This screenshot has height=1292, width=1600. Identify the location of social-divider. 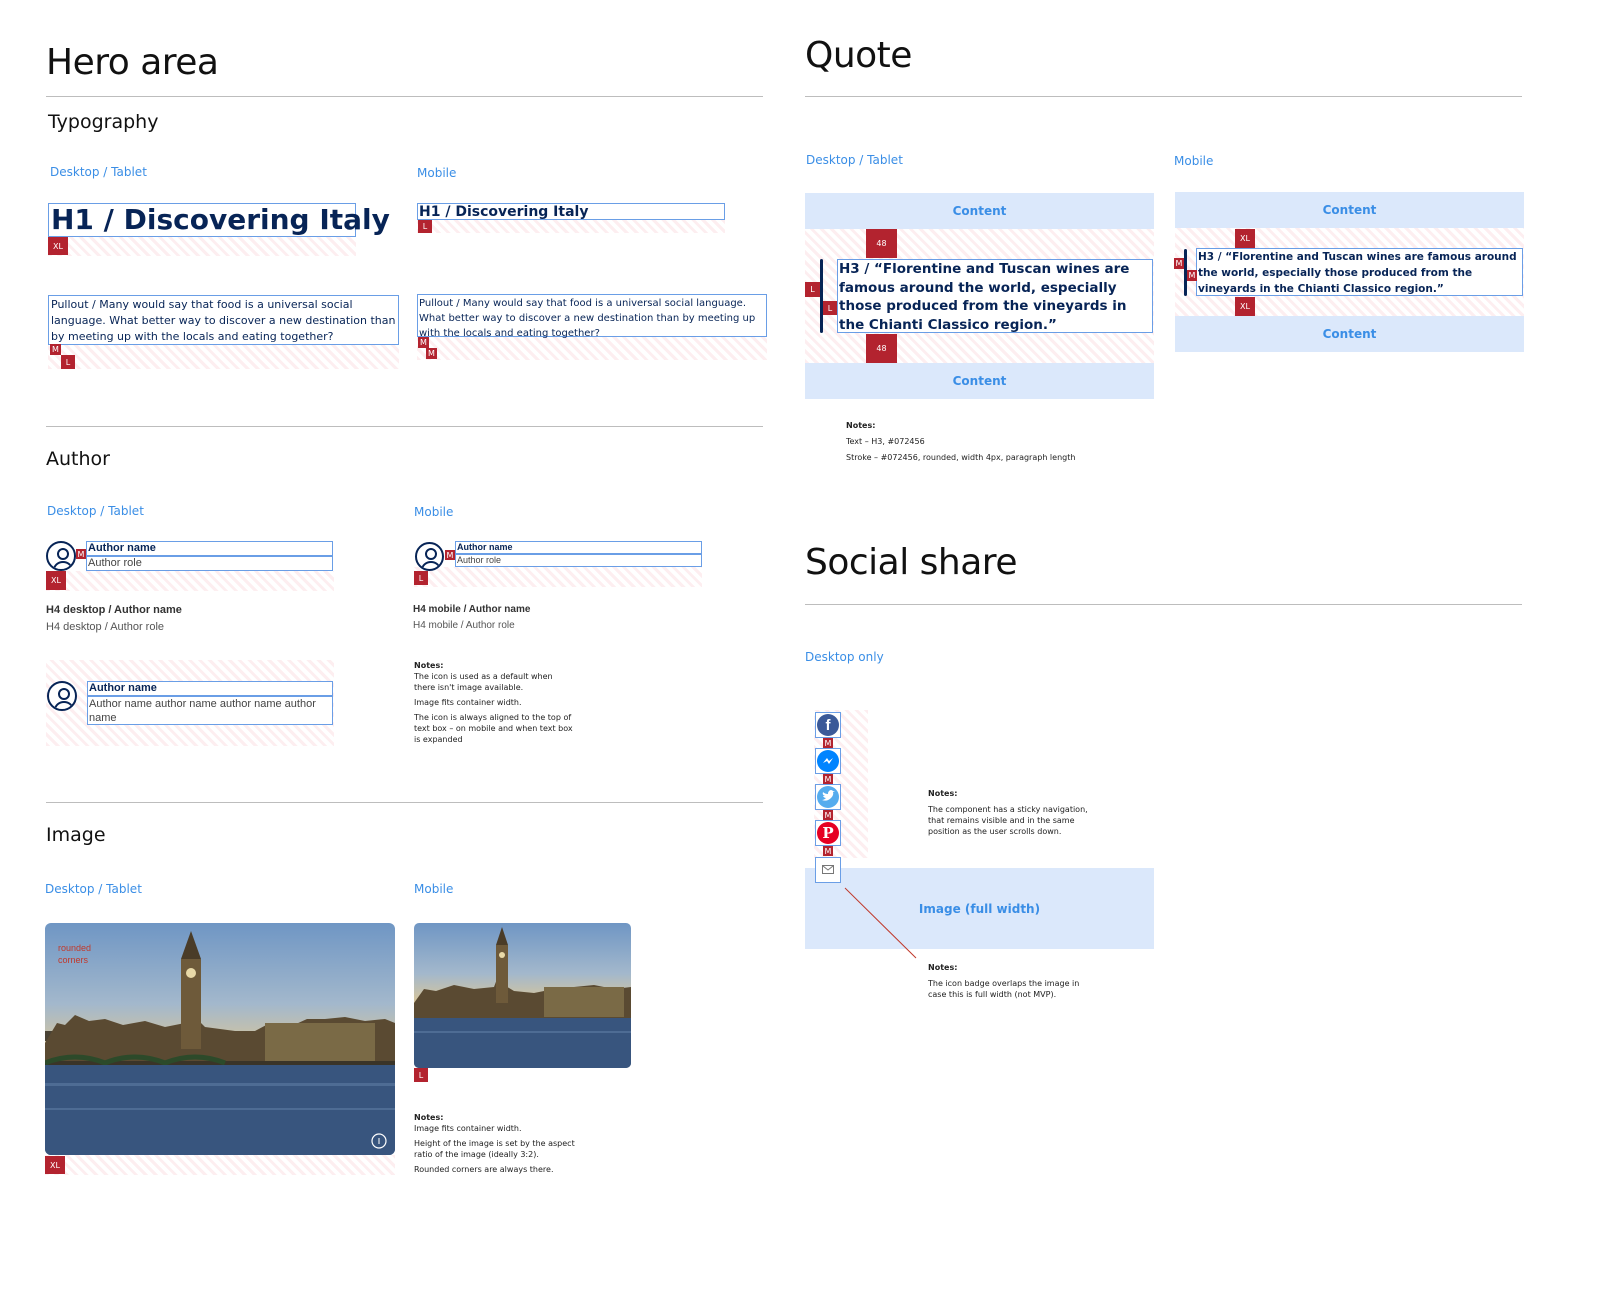
(1163, 604).